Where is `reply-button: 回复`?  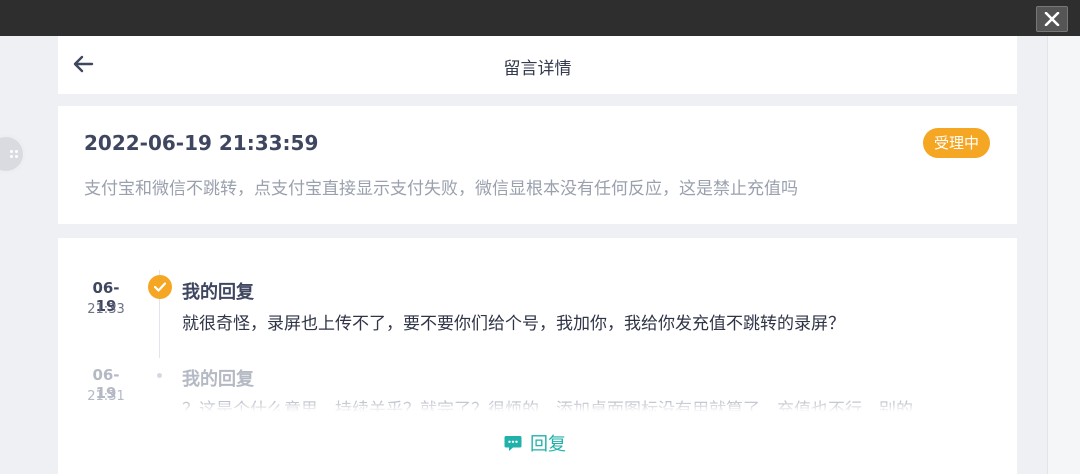
reply-button: 回复 is located at coordinates (535, 443).